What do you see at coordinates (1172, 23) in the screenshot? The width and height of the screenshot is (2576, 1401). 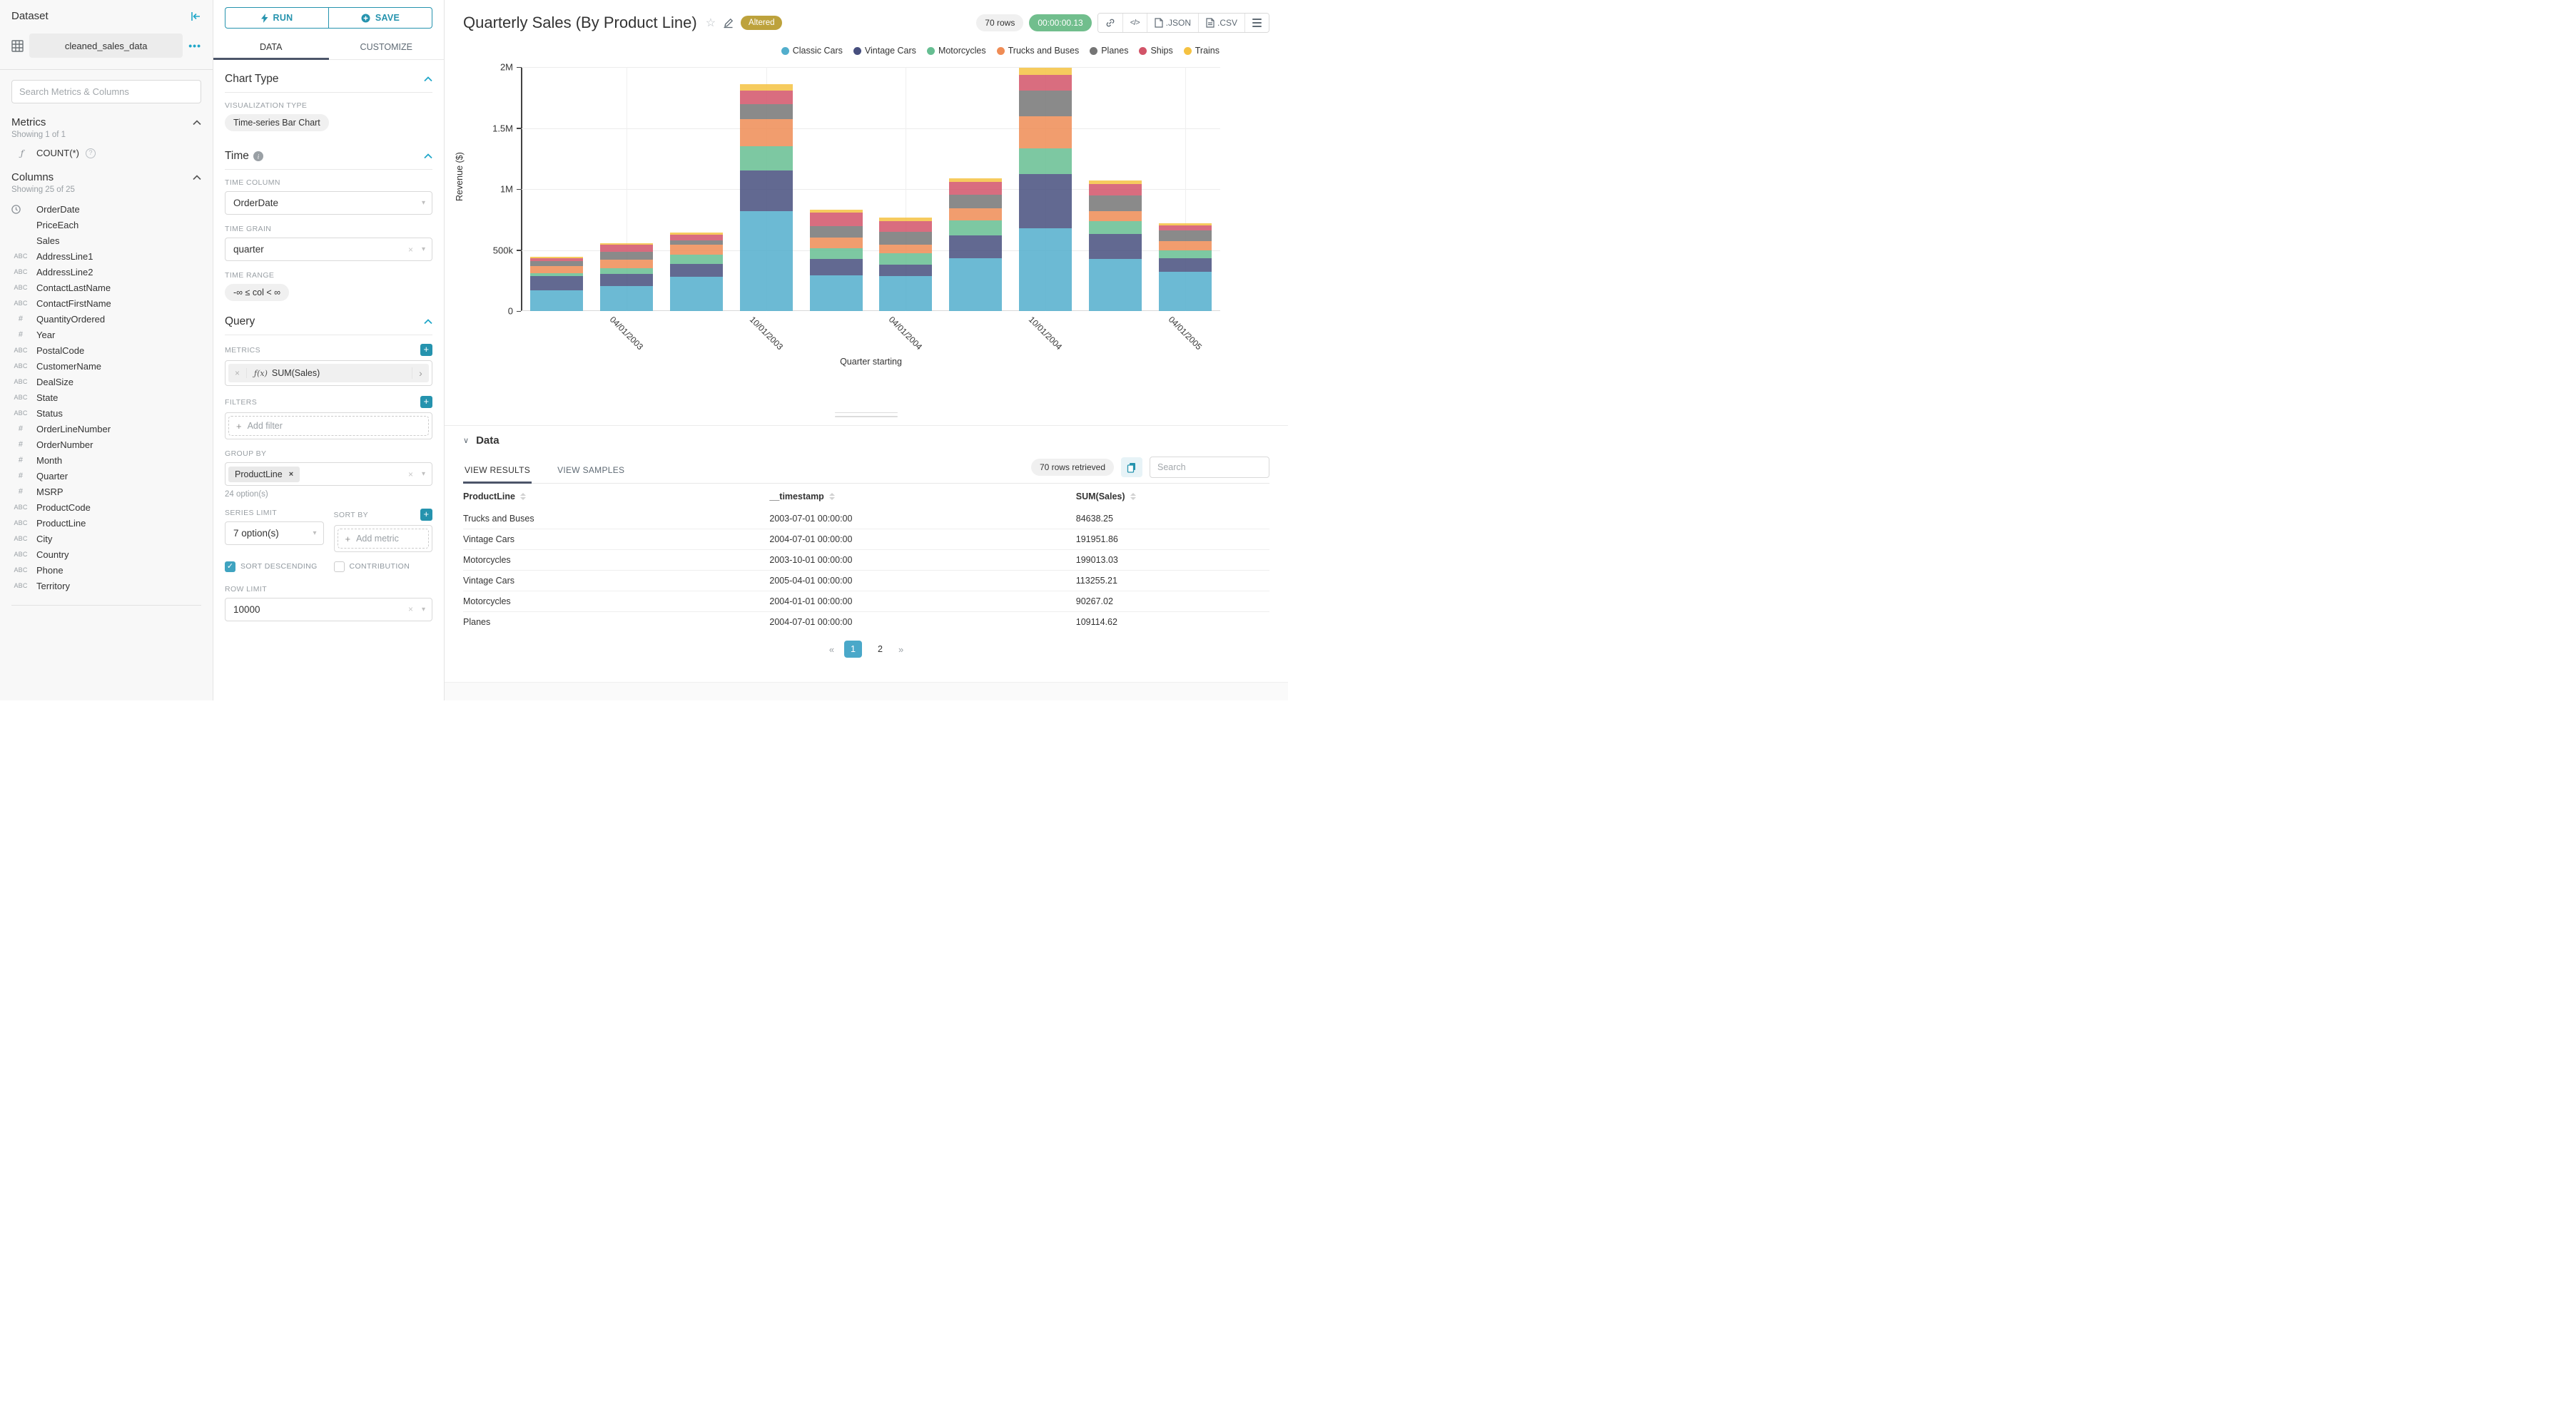 I see `export-json-button: .JSON` at bounding box center [1172, 23].